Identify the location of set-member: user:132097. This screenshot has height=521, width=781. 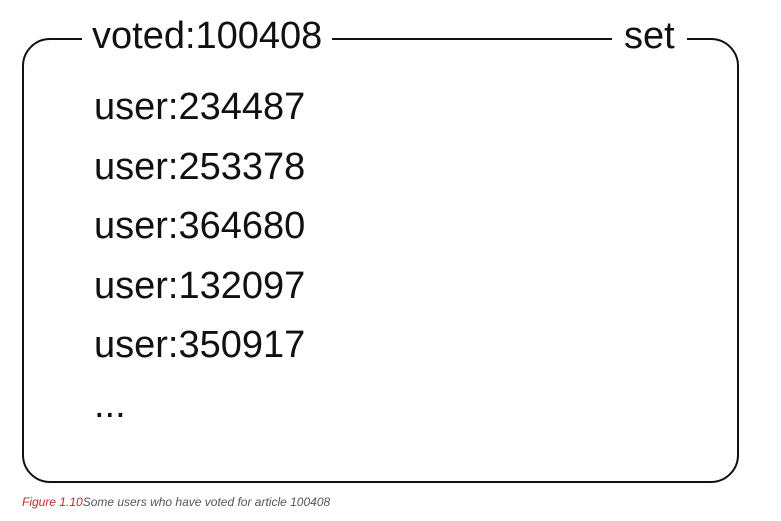
(200, 285).